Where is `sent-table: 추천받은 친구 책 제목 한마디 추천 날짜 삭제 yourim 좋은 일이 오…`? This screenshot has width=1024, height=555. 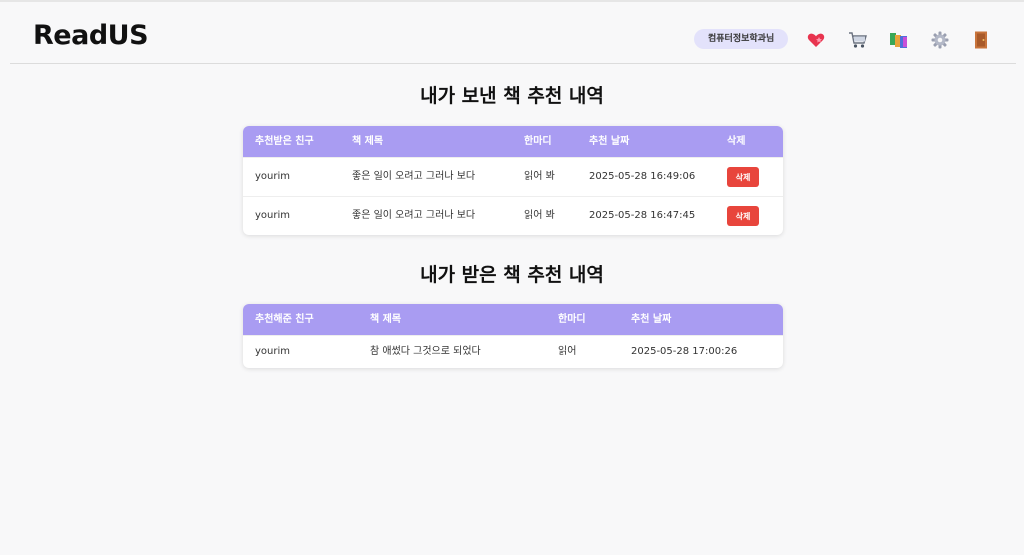
sent-table: 추천받은 친구 책 제목 한마디 추천 날짜 삭제 yourim 좋은 일이 오… is located at coordinates (513, 180).